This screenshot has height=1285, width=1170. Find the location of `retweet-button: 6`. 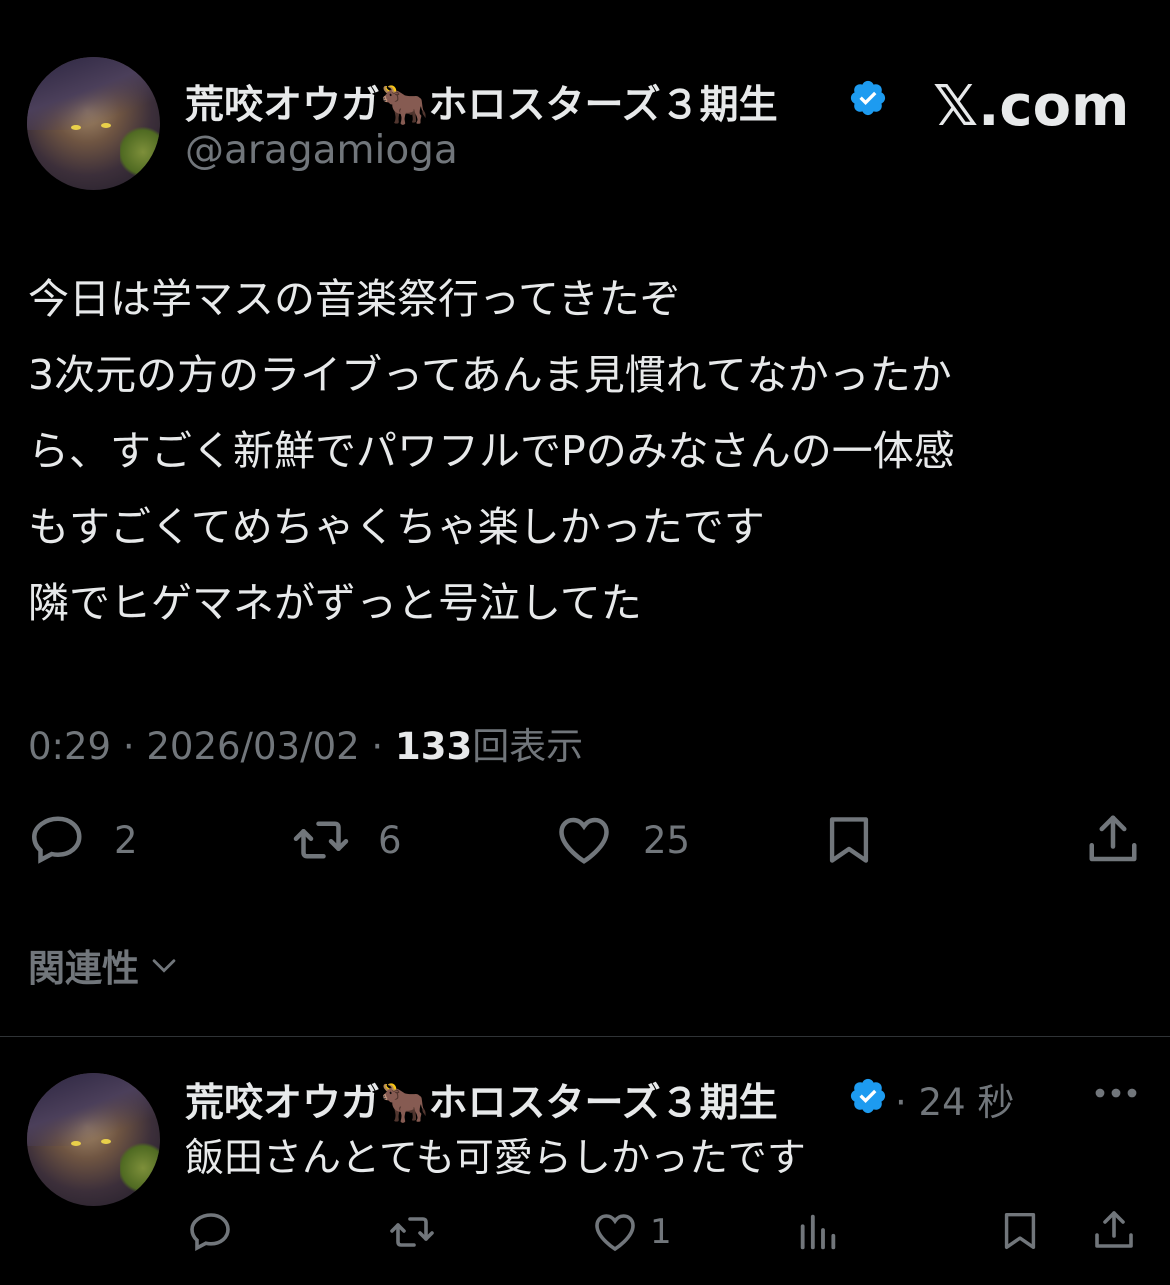

retweet-button: 6 is located at coordinates (345, 840).